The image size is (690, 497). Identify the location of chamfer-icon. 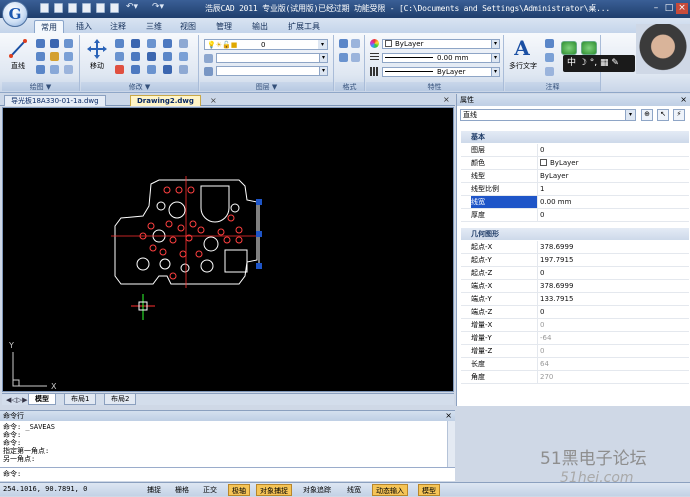
(167, 69).